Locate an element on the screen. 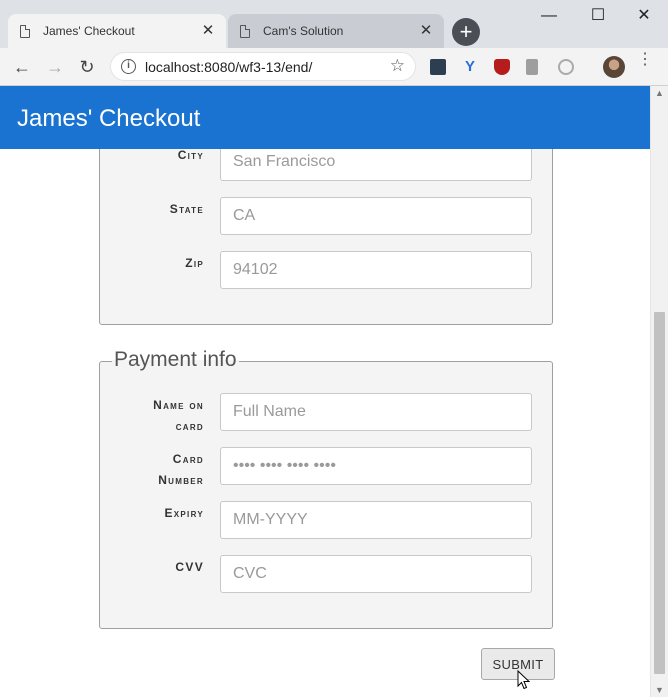 Image resolution: width=668 pixels, height=697 pixels. cvv-label: CVV is located at coordinates (189, 567).